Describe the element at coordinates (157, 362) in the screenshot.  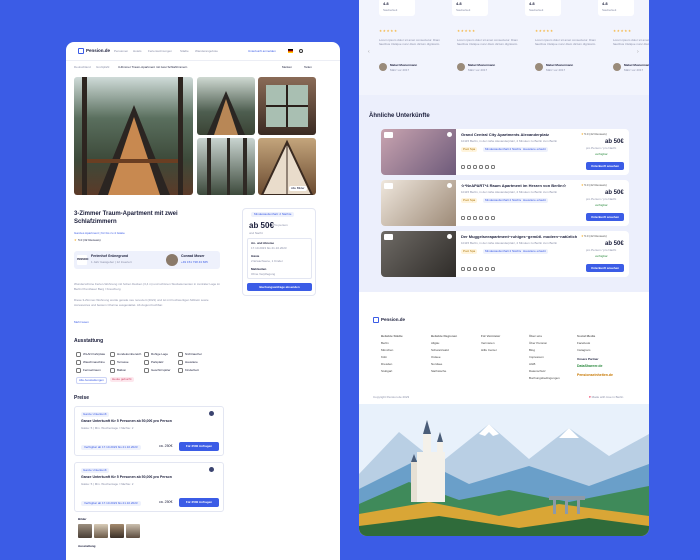
I see `amenity-label: Parkplatz` at that location.